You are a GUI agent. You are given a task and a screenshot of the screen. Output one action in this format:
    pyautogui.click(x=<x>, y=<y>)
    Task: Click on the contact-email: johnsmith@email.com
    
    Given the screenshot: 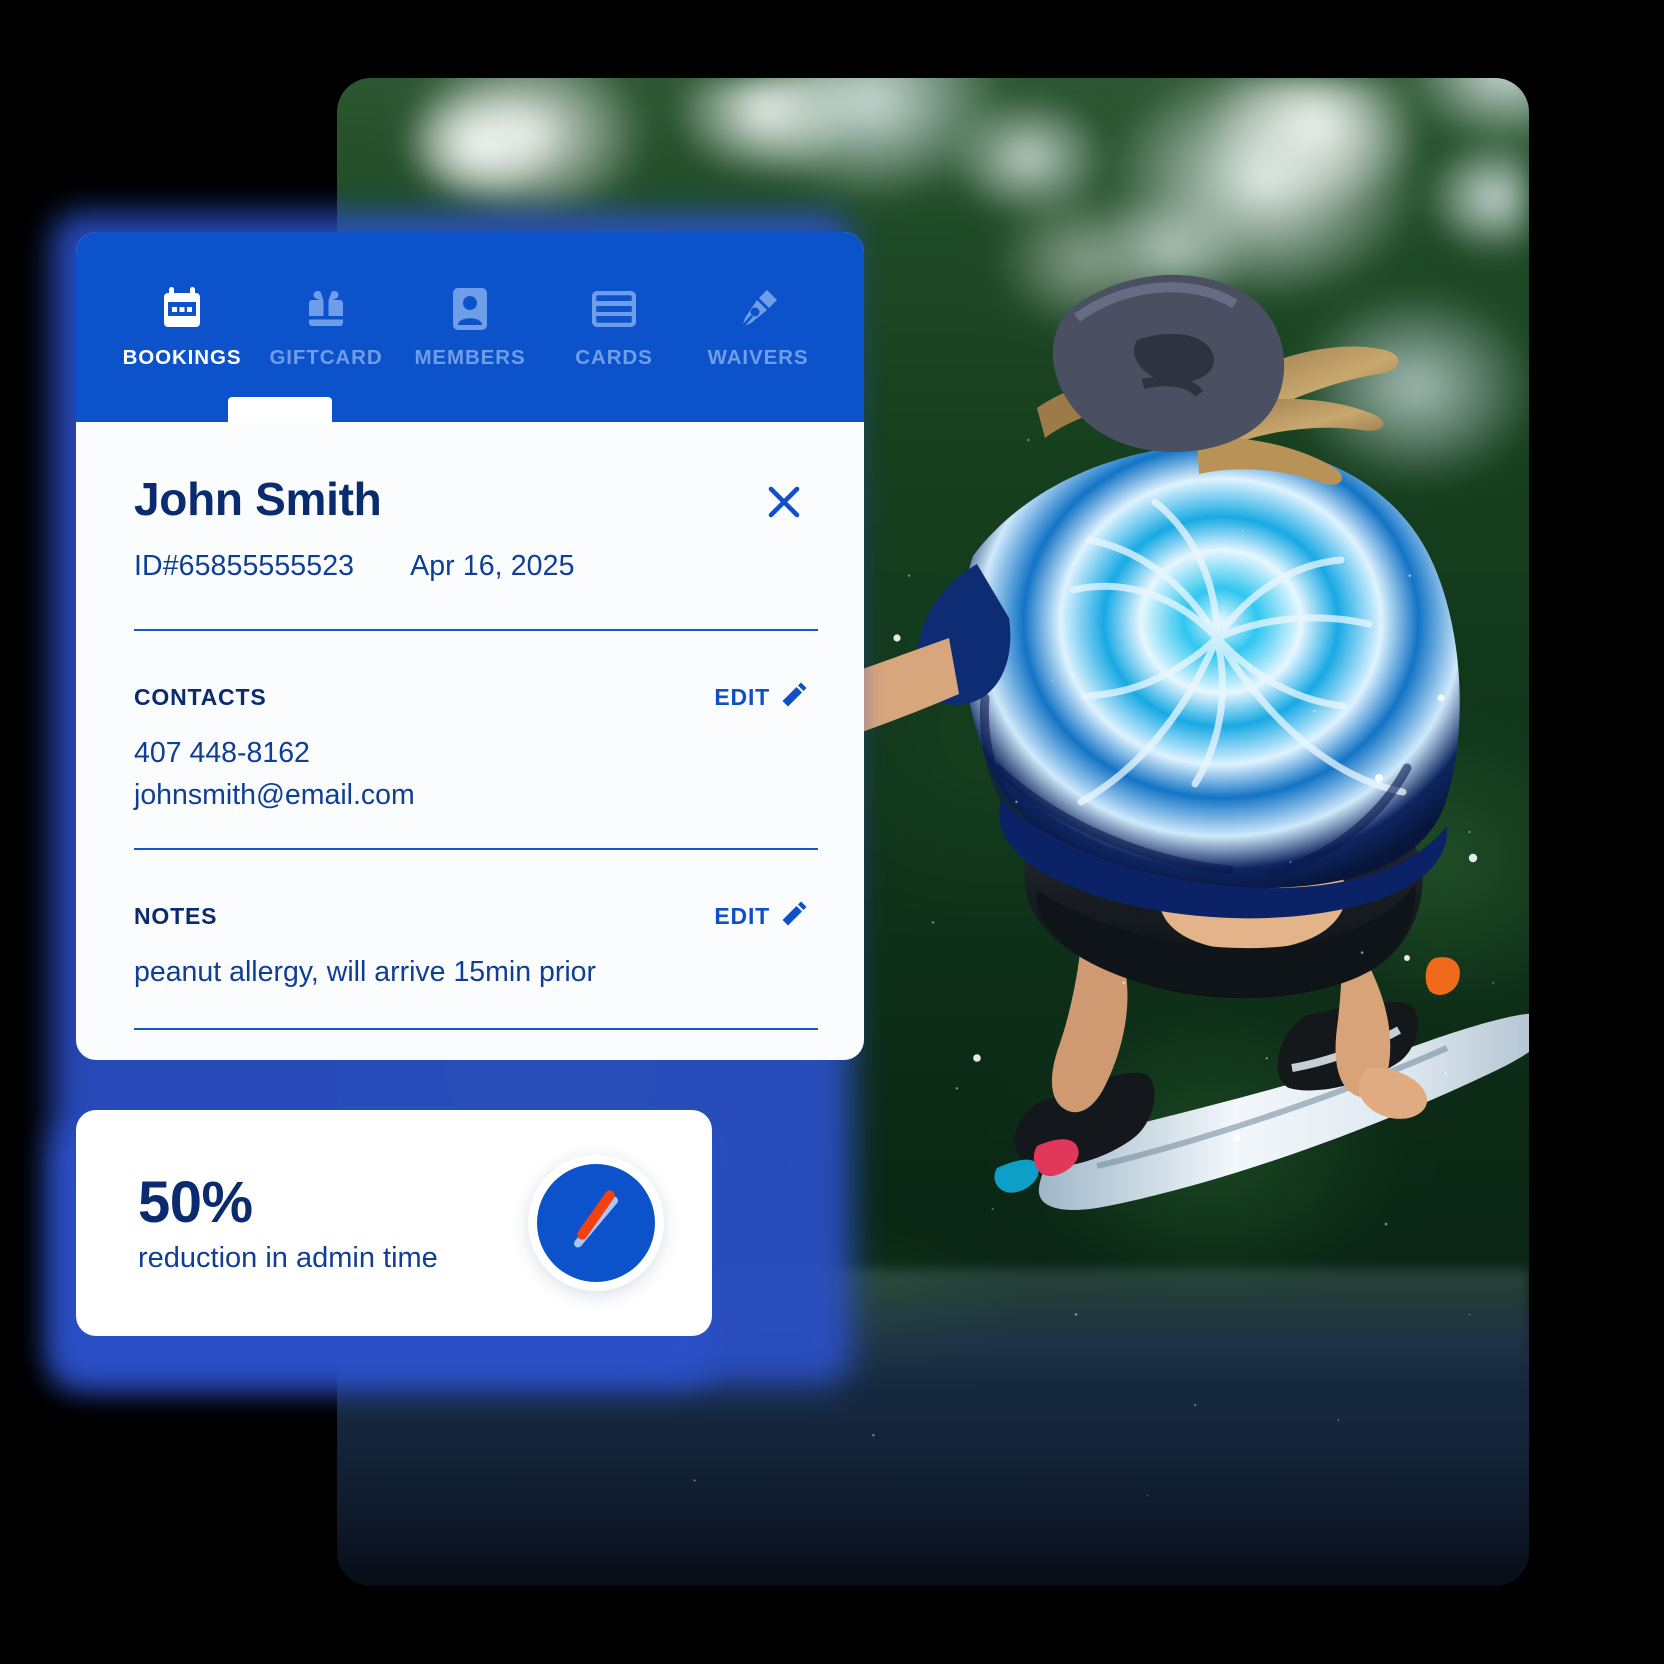 What is the action you would take?
    pyautogui.click(x=274, y=794)
    